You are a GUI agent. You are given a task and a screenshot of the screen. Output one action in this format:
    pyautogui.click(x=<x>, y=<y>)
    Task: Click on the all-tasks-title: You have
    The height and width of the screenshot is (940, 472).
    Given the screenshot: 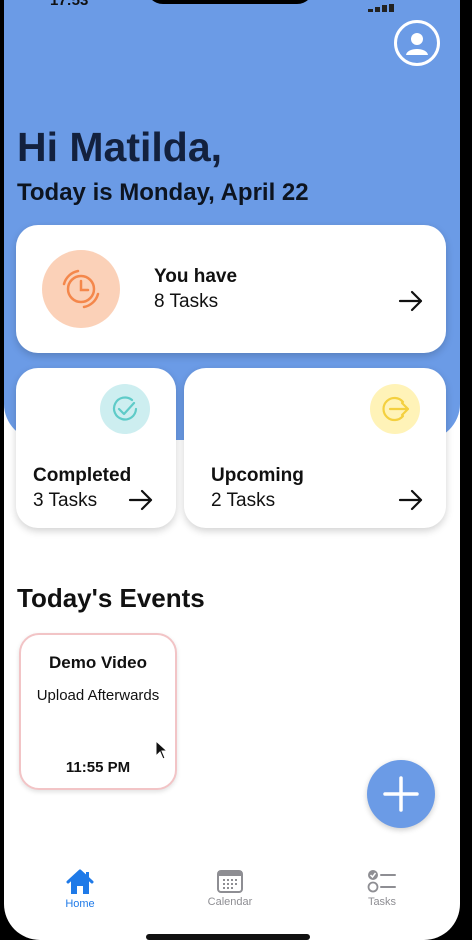 What is the action you would take?
    pyautogui.click(x=196, y=276)
    